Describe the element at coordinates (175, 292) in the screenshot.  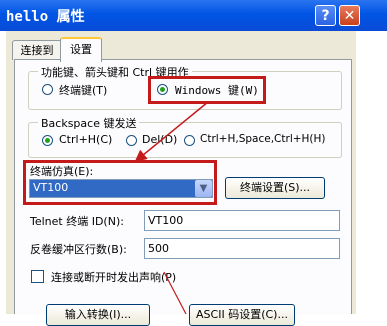
I see `annotation-line-bottom` at that location.